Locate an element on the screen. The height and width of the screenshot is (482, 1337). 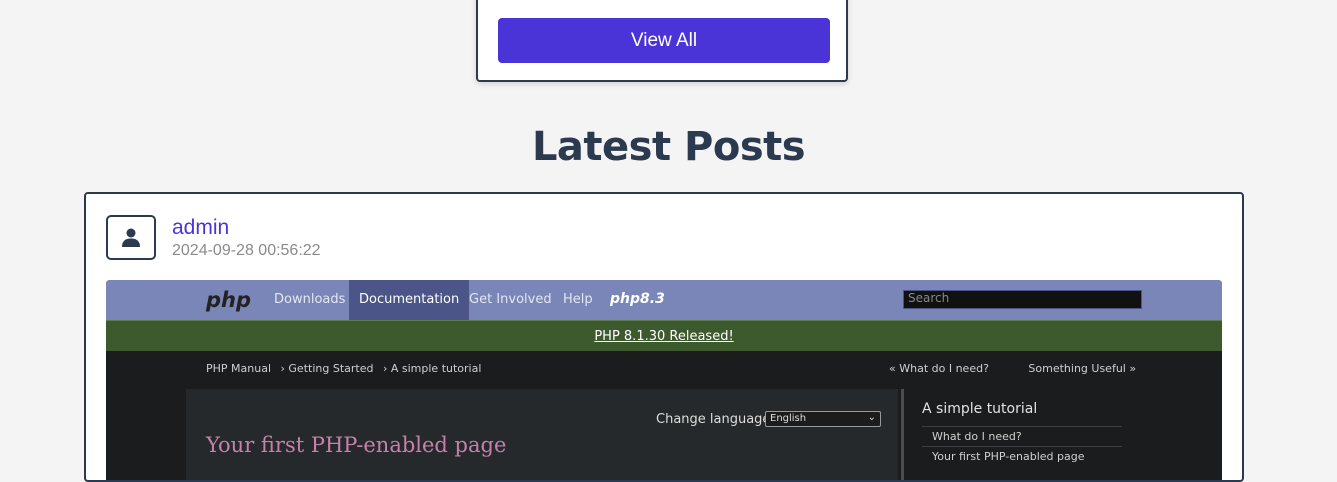
post-author-link: admin is located at coordinates (200, 228).